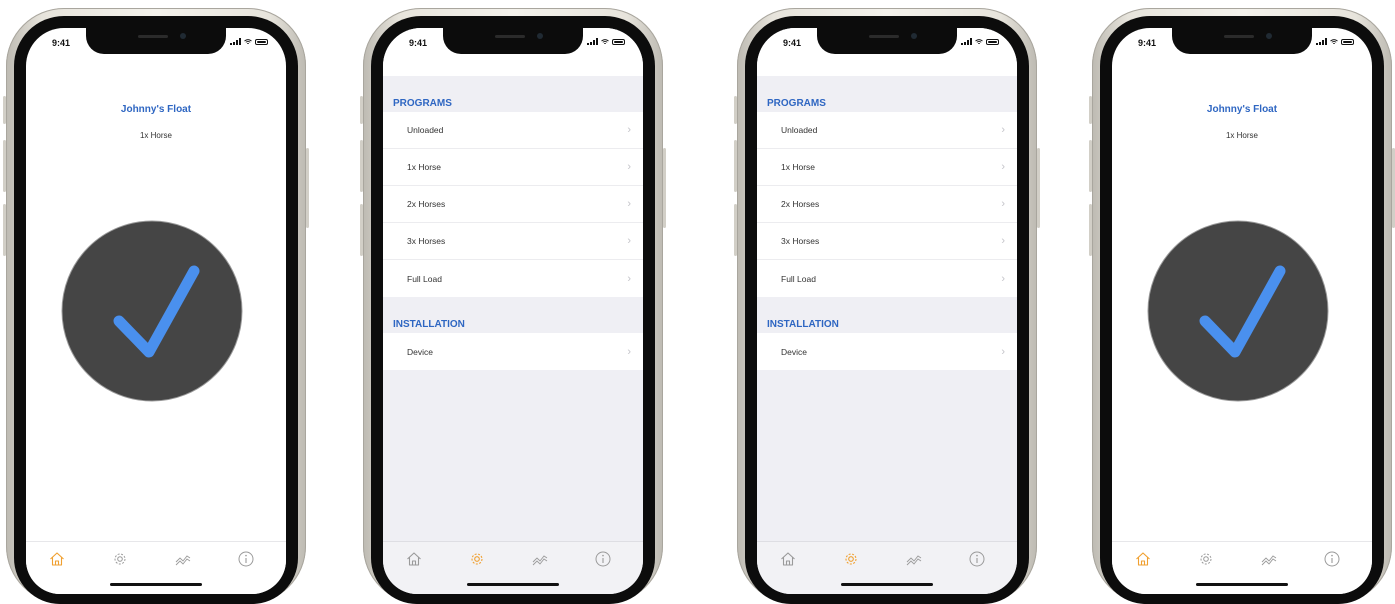 The height and width of the screenshot is (604, 1395). Describe the element at coordinates (422, 103) in the screenshot. I see `section-header-programs: PROGRAMS` at that location.